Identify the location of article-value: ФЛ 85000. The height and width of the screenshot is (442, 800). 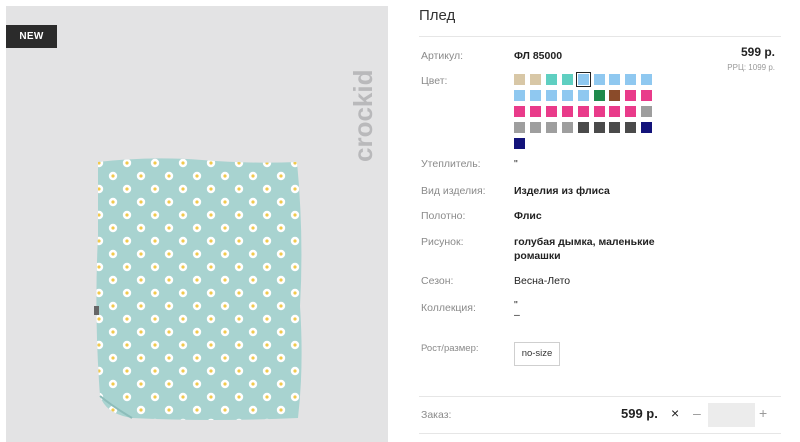
(538, 56).